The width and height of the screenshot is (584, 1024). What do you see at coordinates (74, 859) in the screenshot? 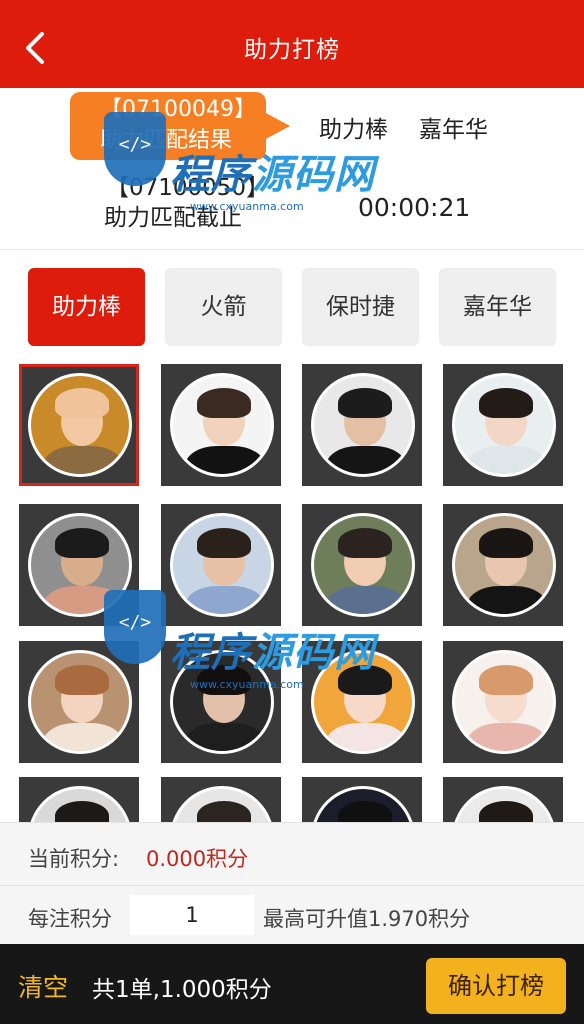
I see `current-points-label: 当前积分:` at bounding box center [74, 859].